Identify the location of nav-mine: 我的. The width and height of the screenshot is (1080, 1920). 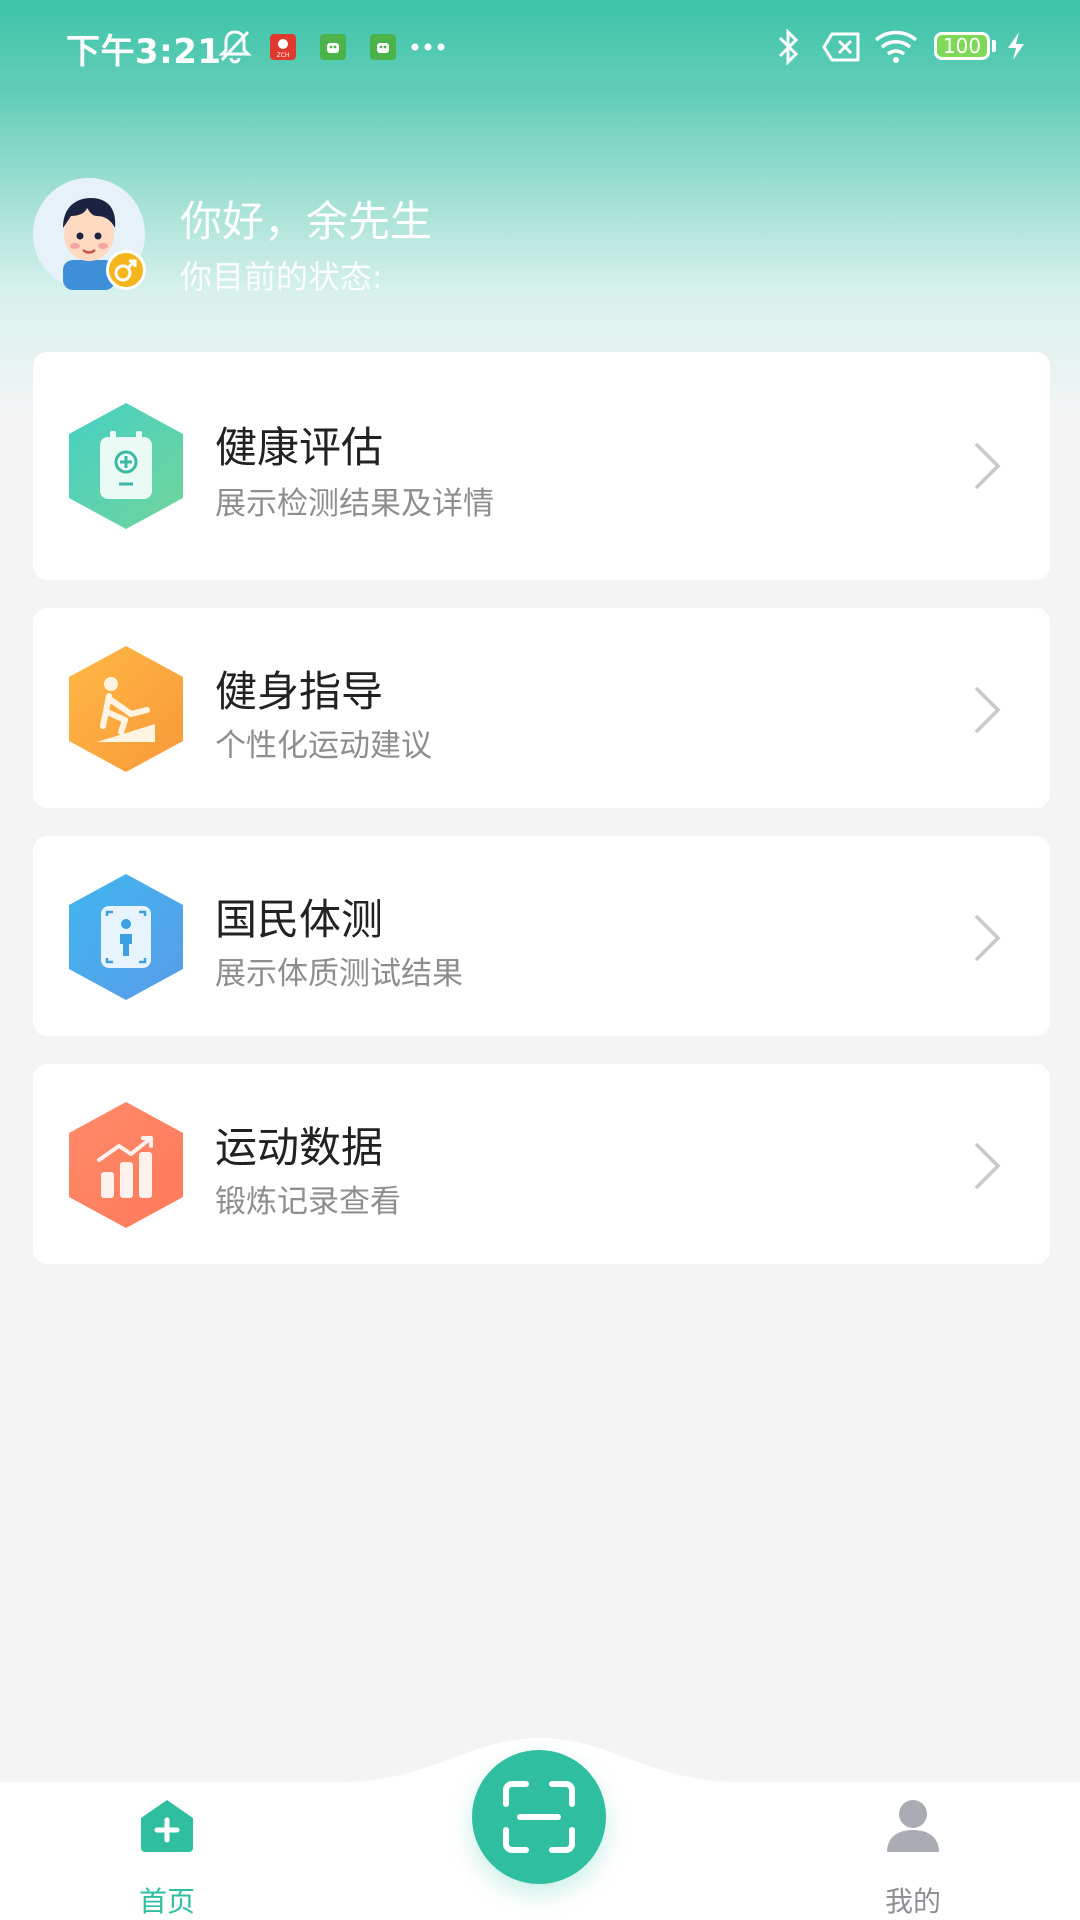
(913, 1825).